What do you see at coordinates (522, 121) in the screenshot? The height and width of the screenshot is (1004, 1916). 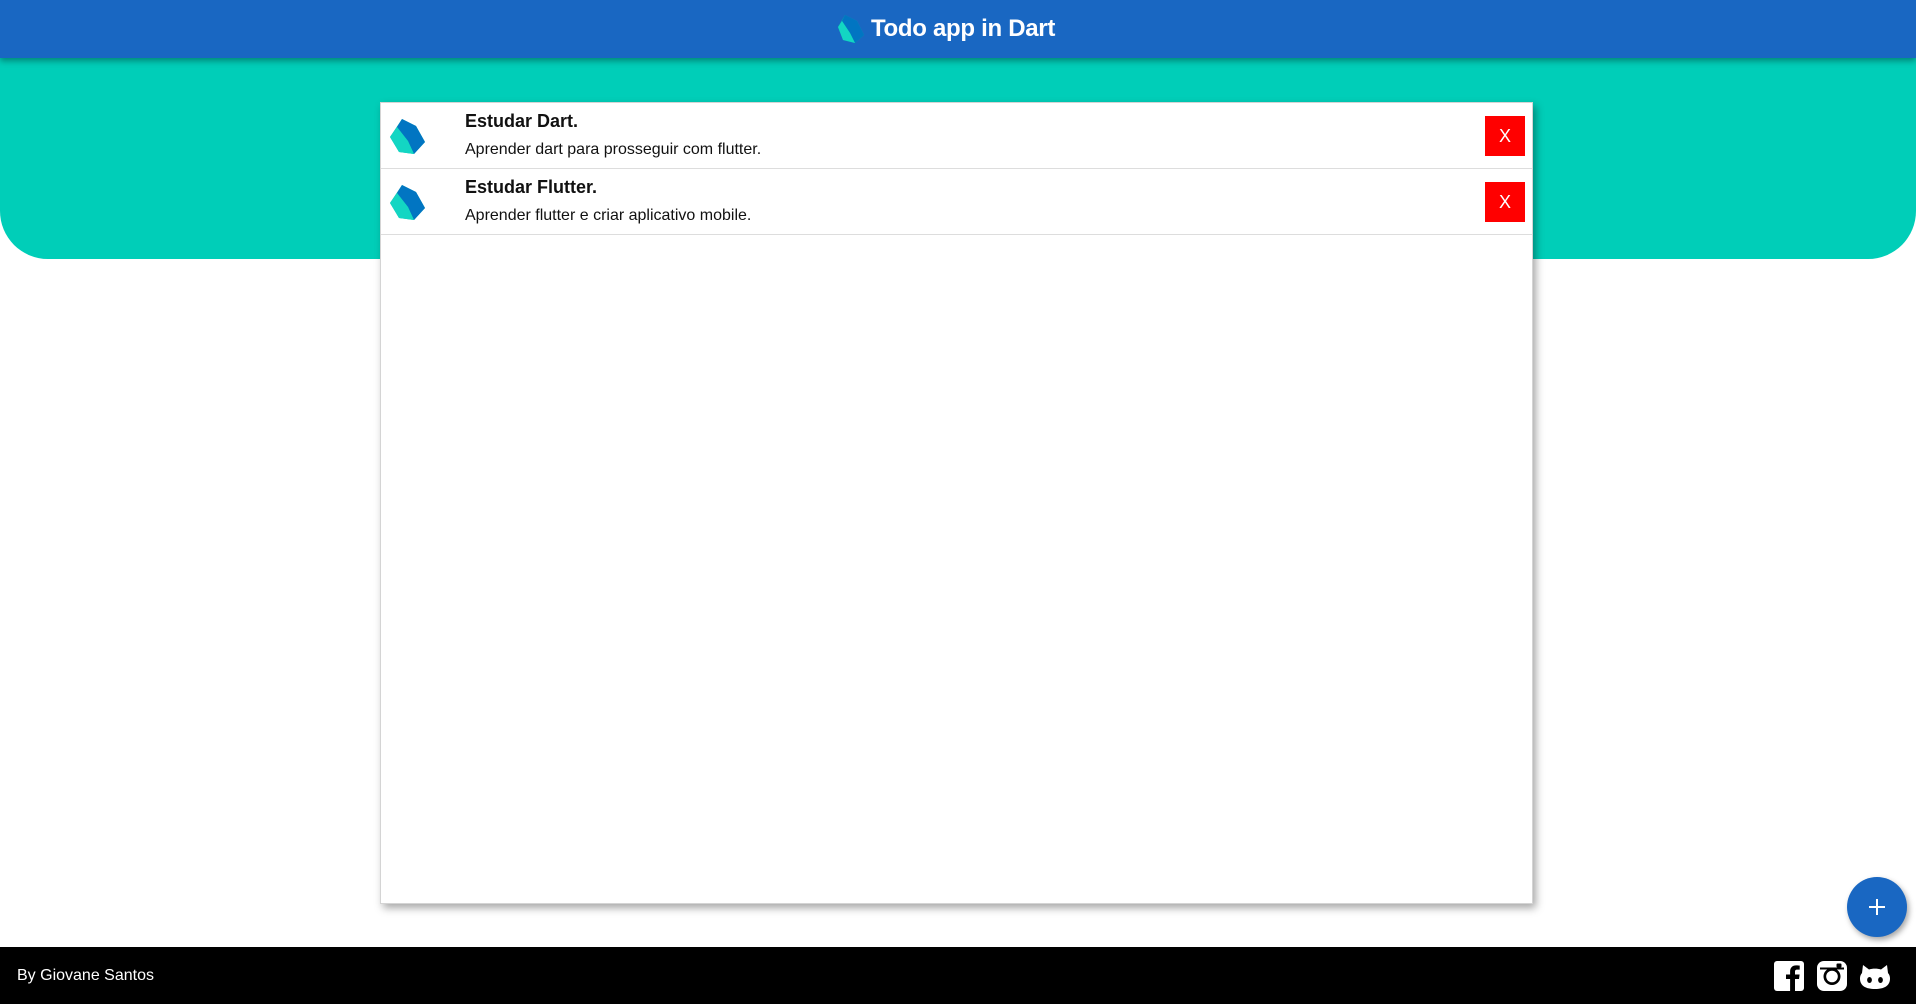 I see `todo-title: Estudar Dart.` at bounding box center [522, 121].